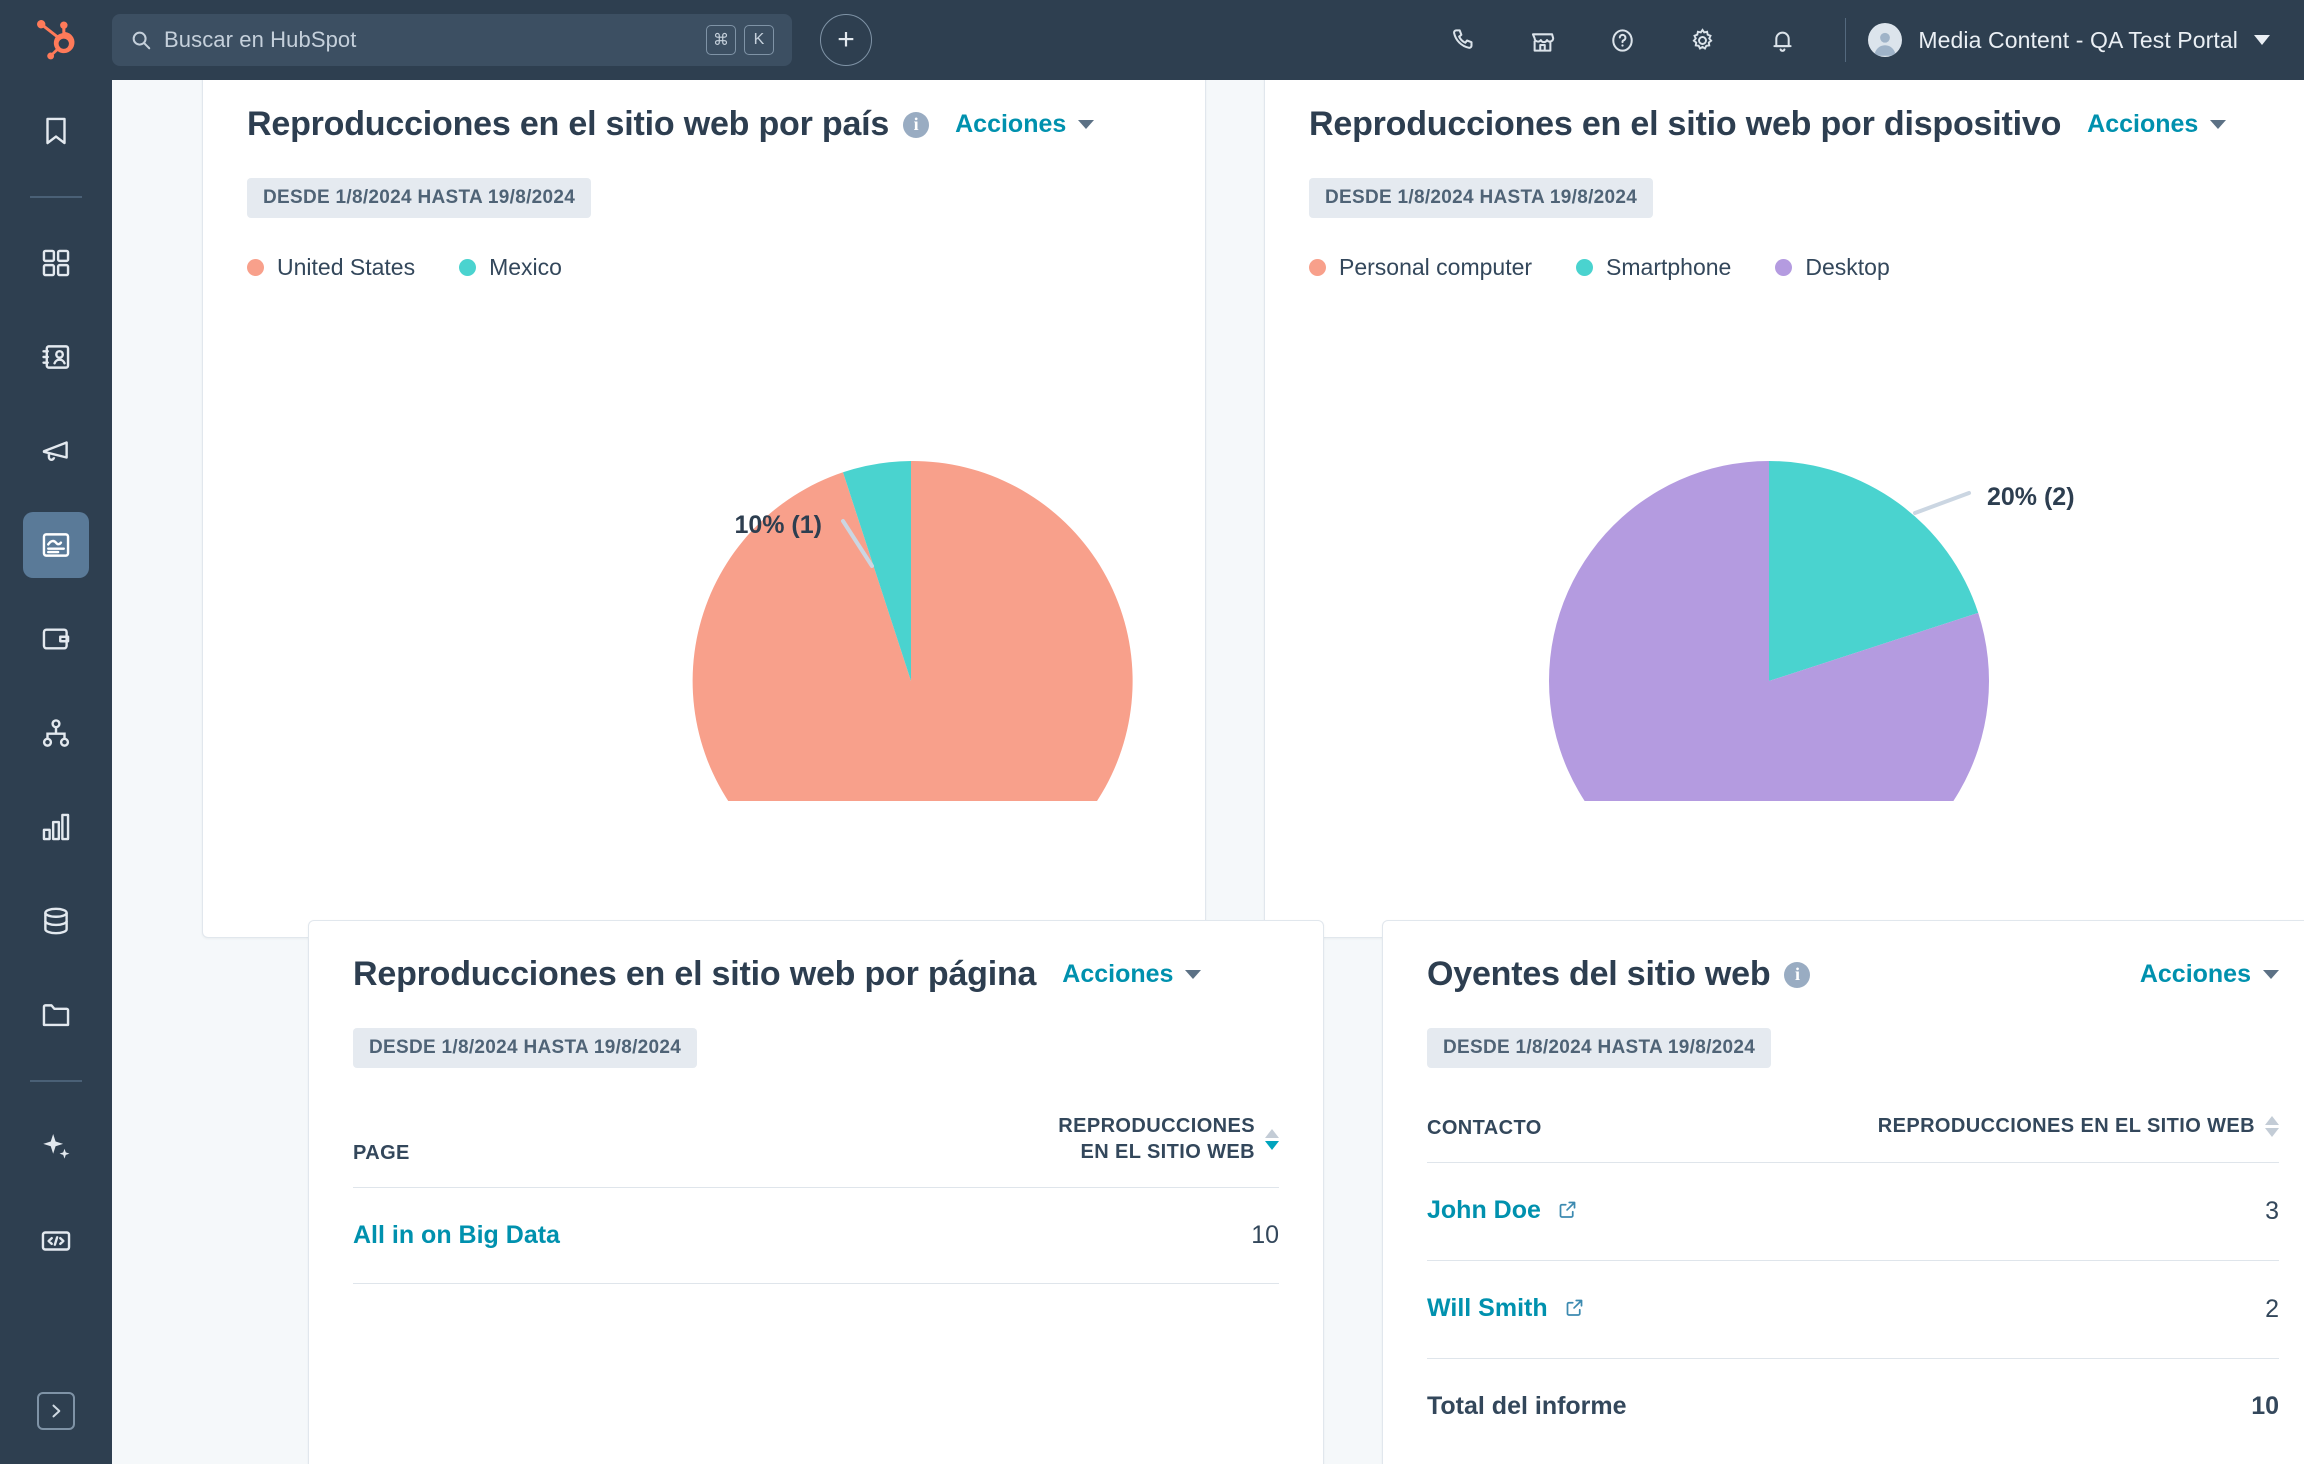 The width and height of the screenshot is (2304, 1464). Describe the element at coordinates (1599, 974) in the screenshot. I see `page-title: Oyentes del sitio web` at that location.